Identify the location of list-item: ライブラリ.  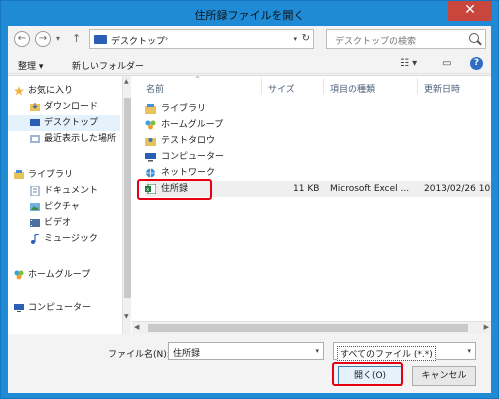
(318, 109).